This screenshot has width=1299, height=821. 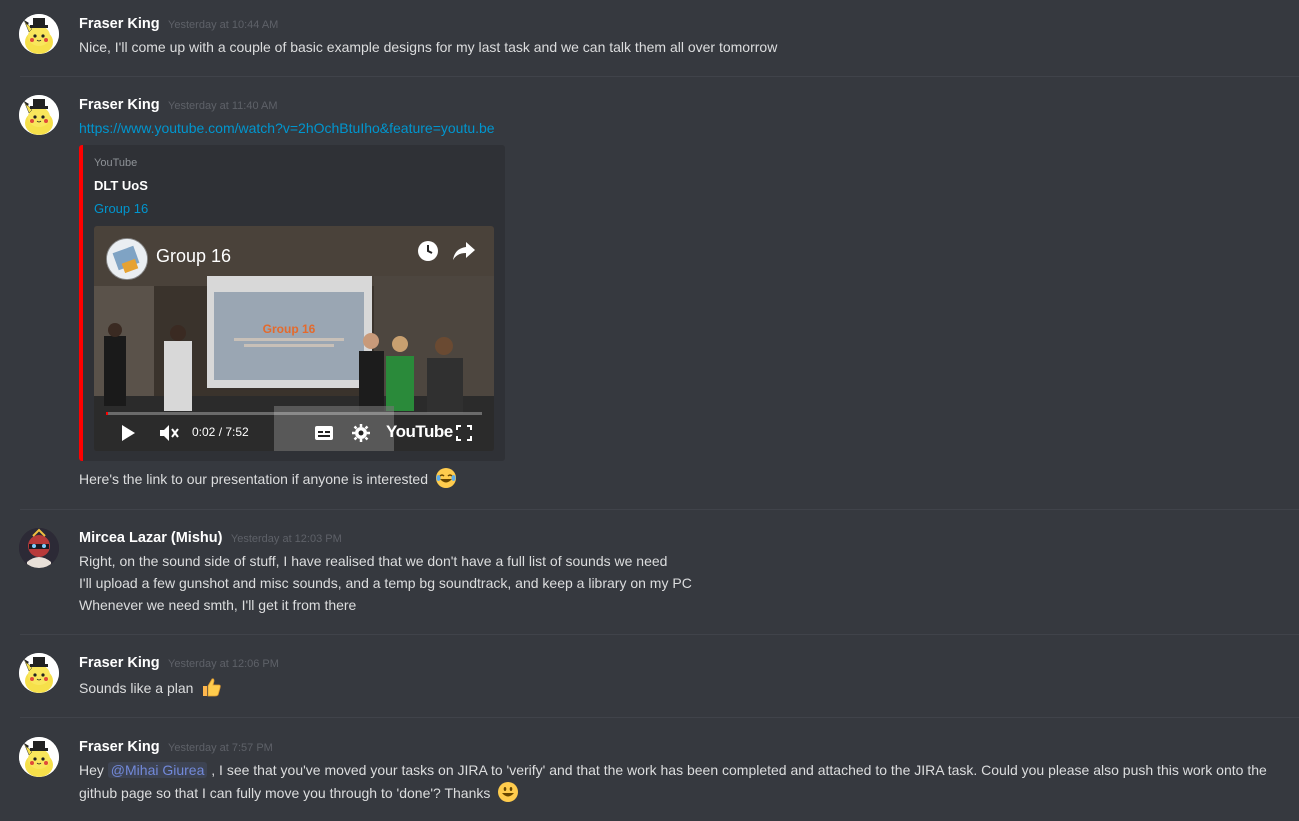 What do you see at coordinates (428, 253) in the screenshot?
I see `watch-later-icon` at bounding box center [428, 253].